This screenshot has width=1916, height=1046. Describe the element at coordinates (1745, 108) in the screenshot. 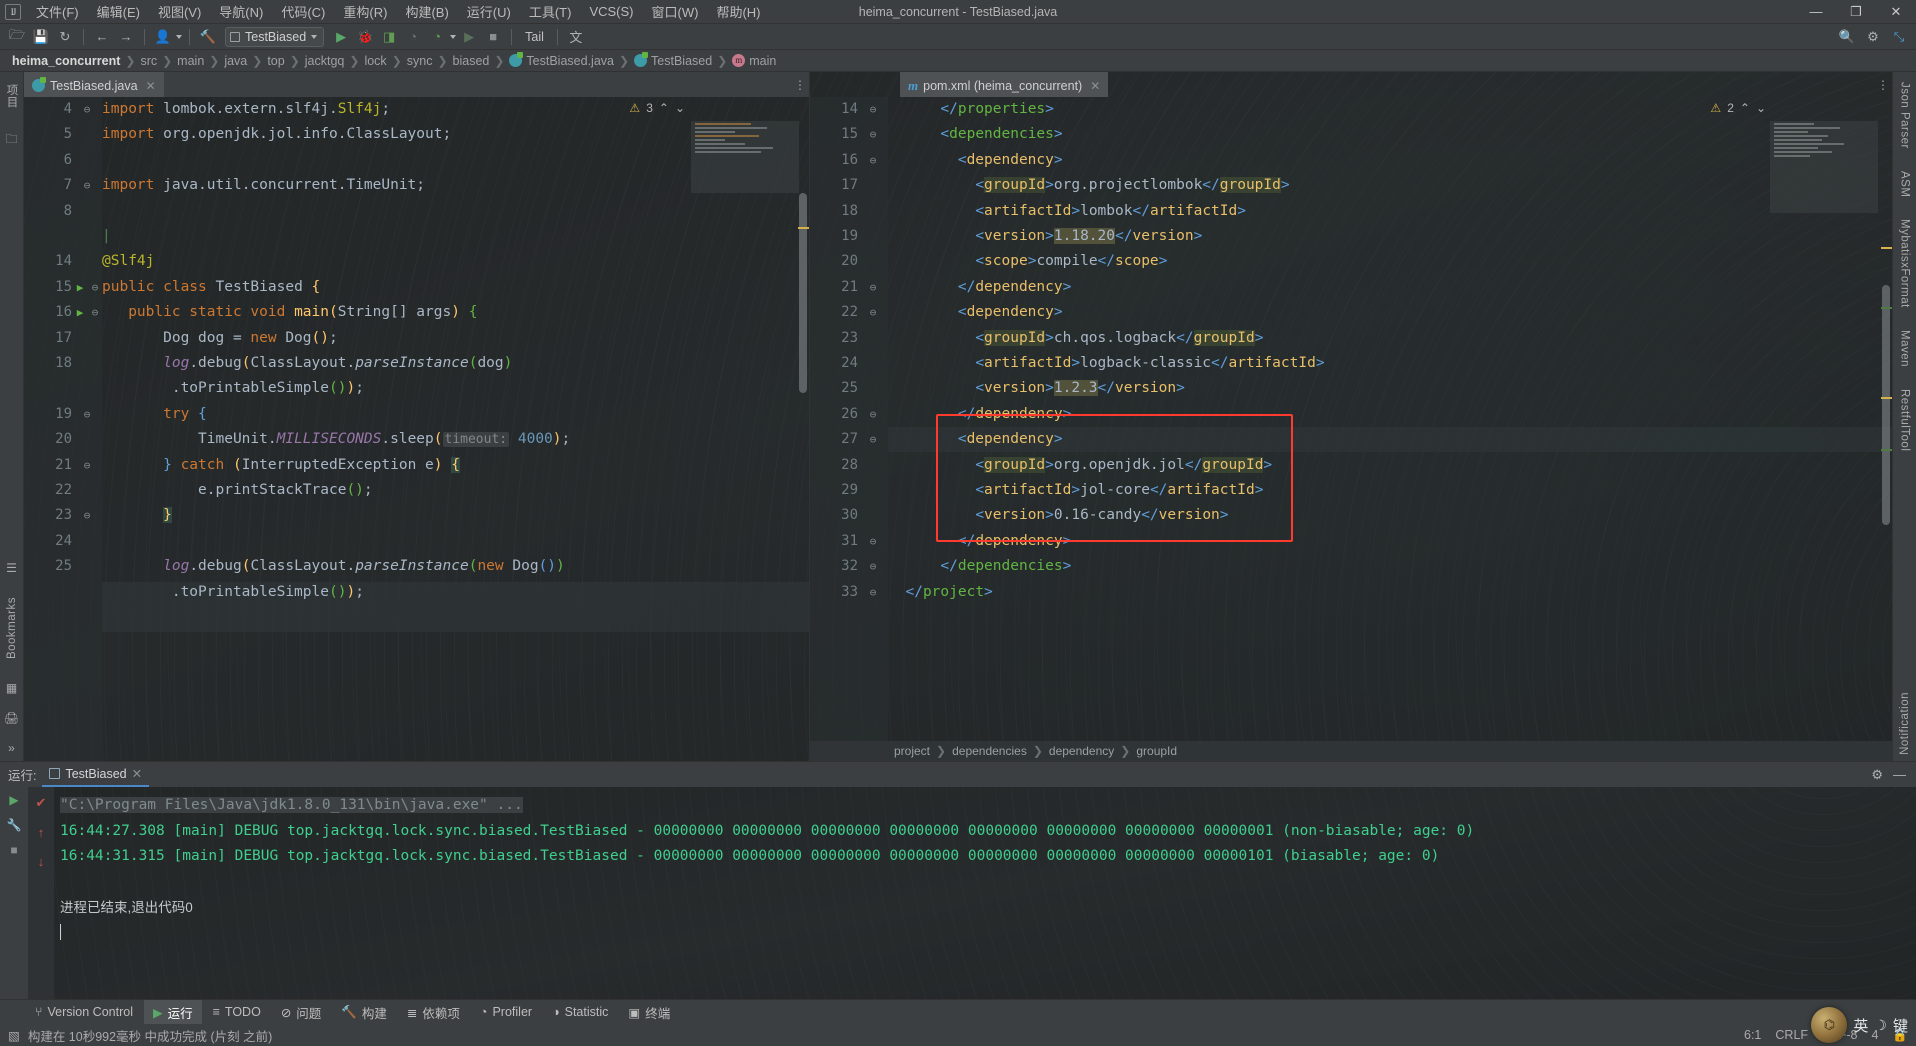

I see `chevron-up-icon: ⌃` at that location.